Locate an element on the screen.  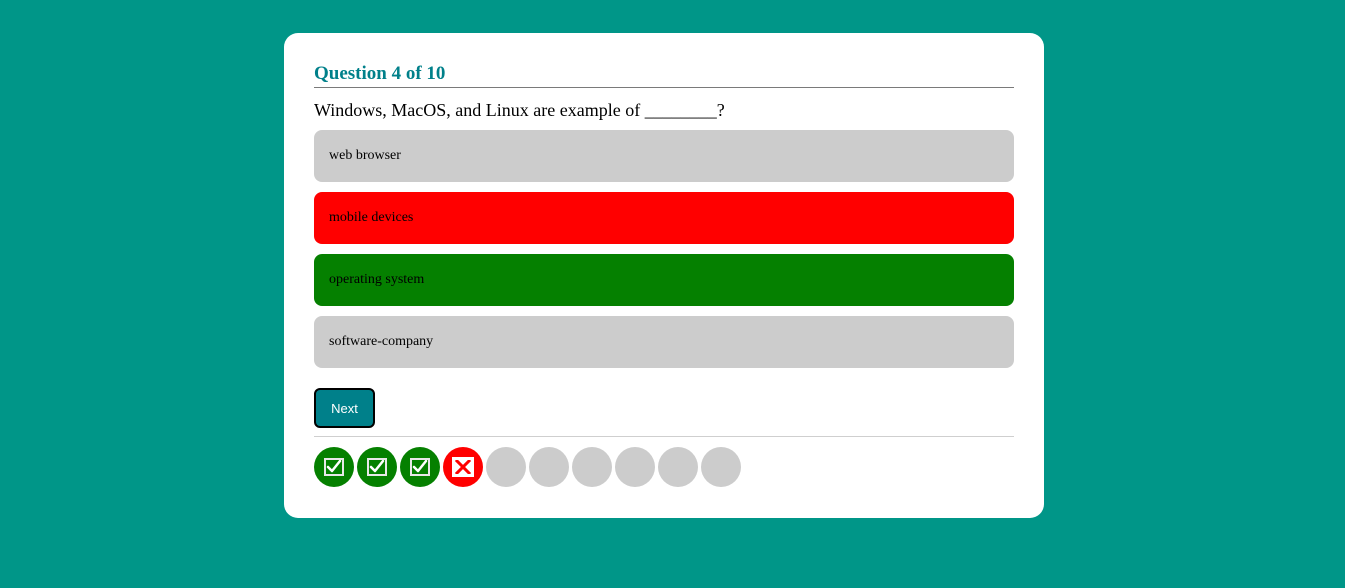
question-counter-title: Question 4 of 10 is located at coordinates (664, 75).